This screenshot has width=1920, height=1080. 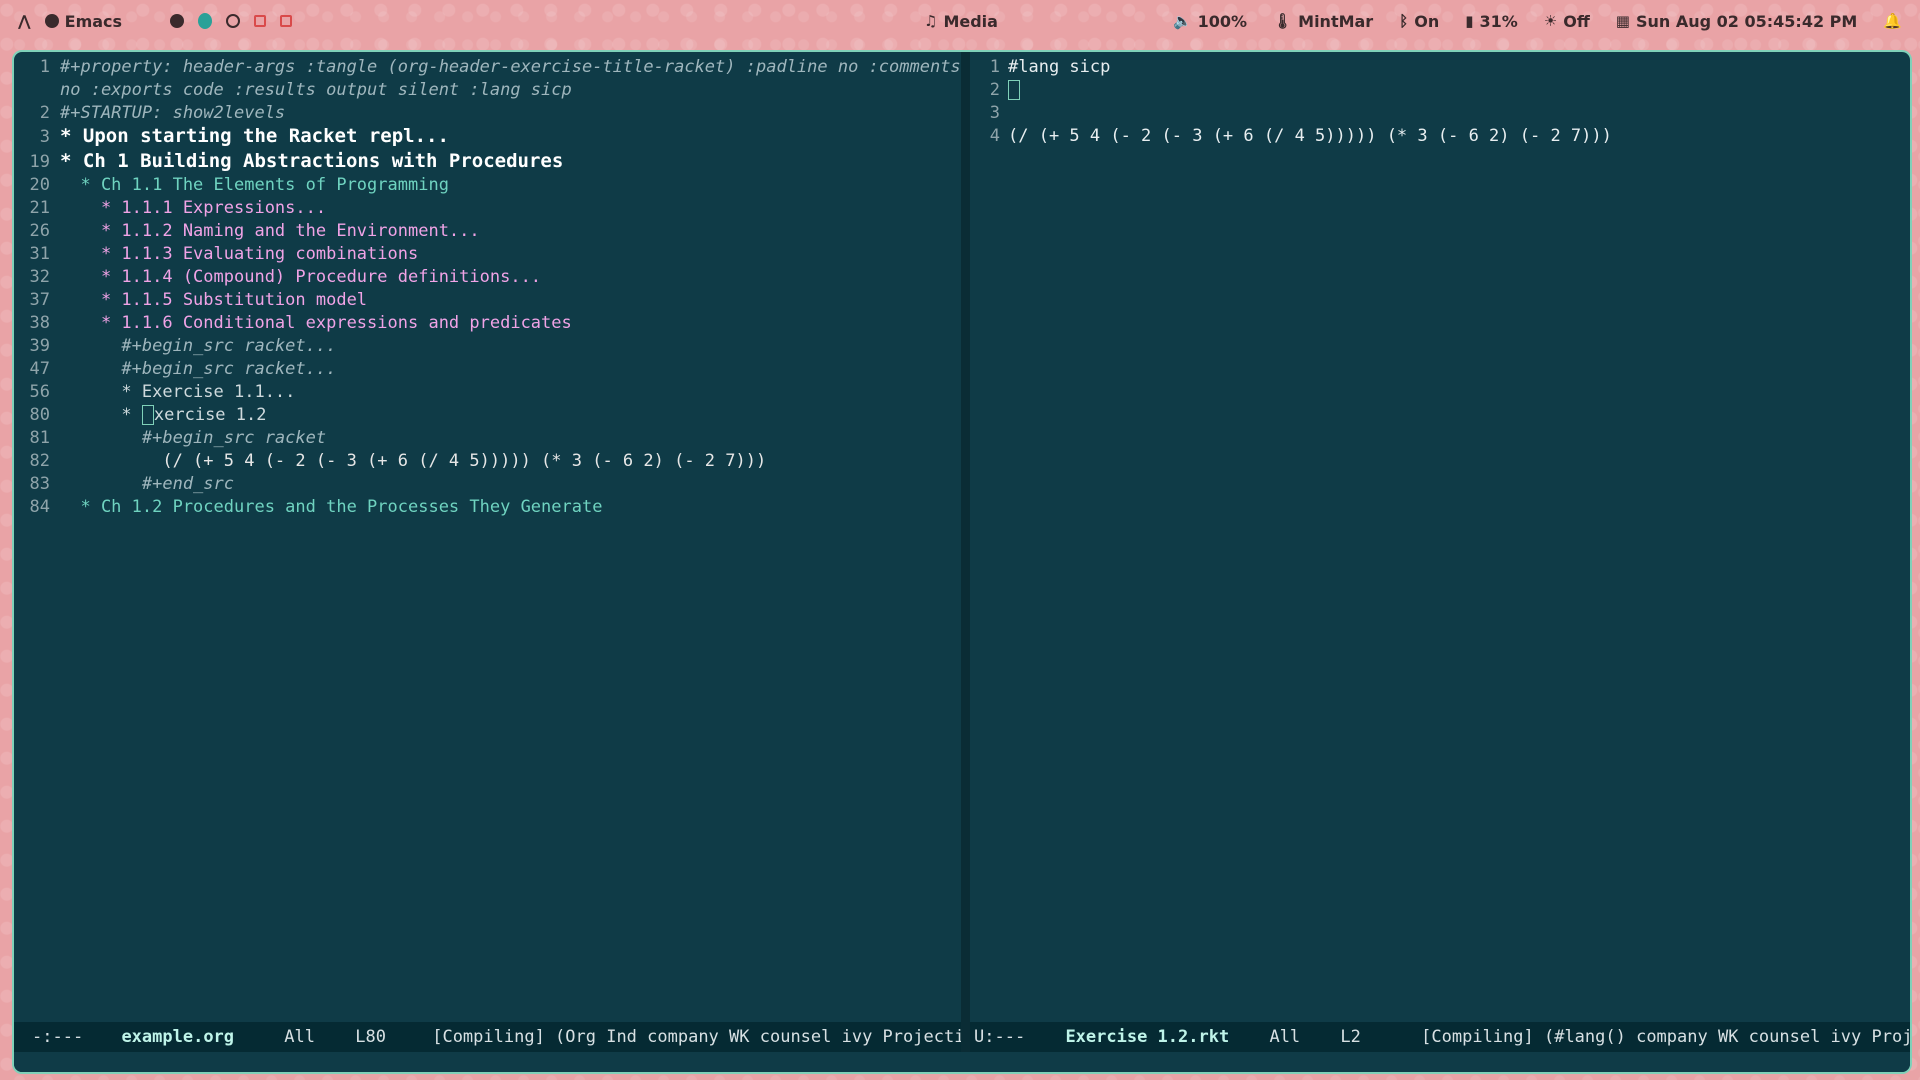 I want to click on battery-value: 31%, so click(x=1498, y=21).